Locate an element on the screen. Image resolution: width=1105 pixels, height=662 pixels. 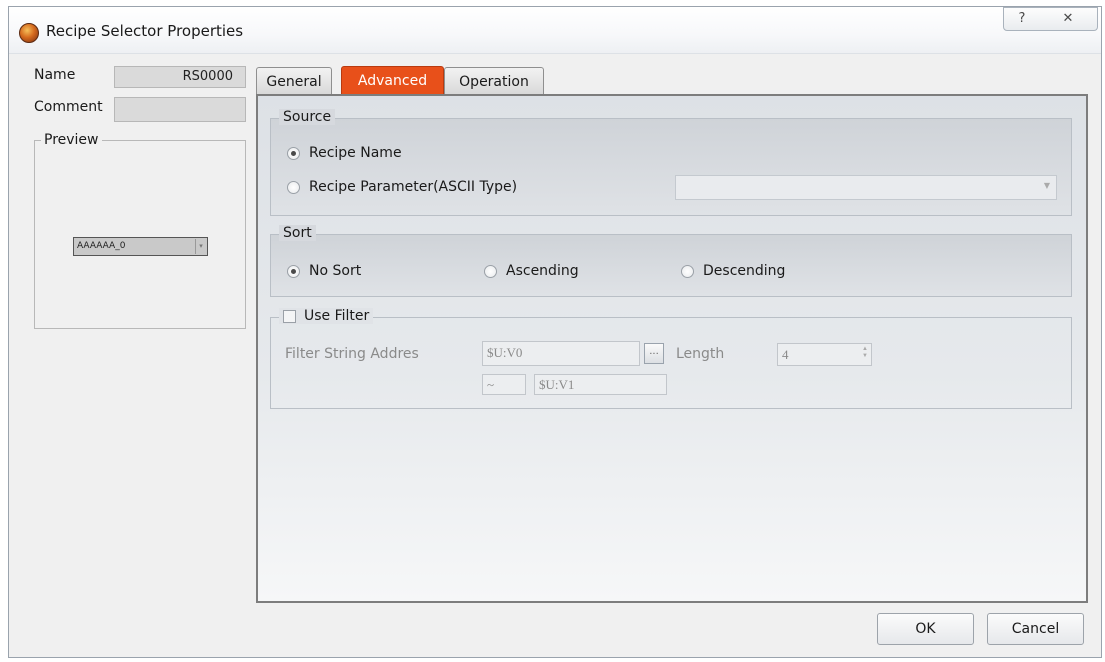
sort-group: Sort is located at coordinates (671, 261).